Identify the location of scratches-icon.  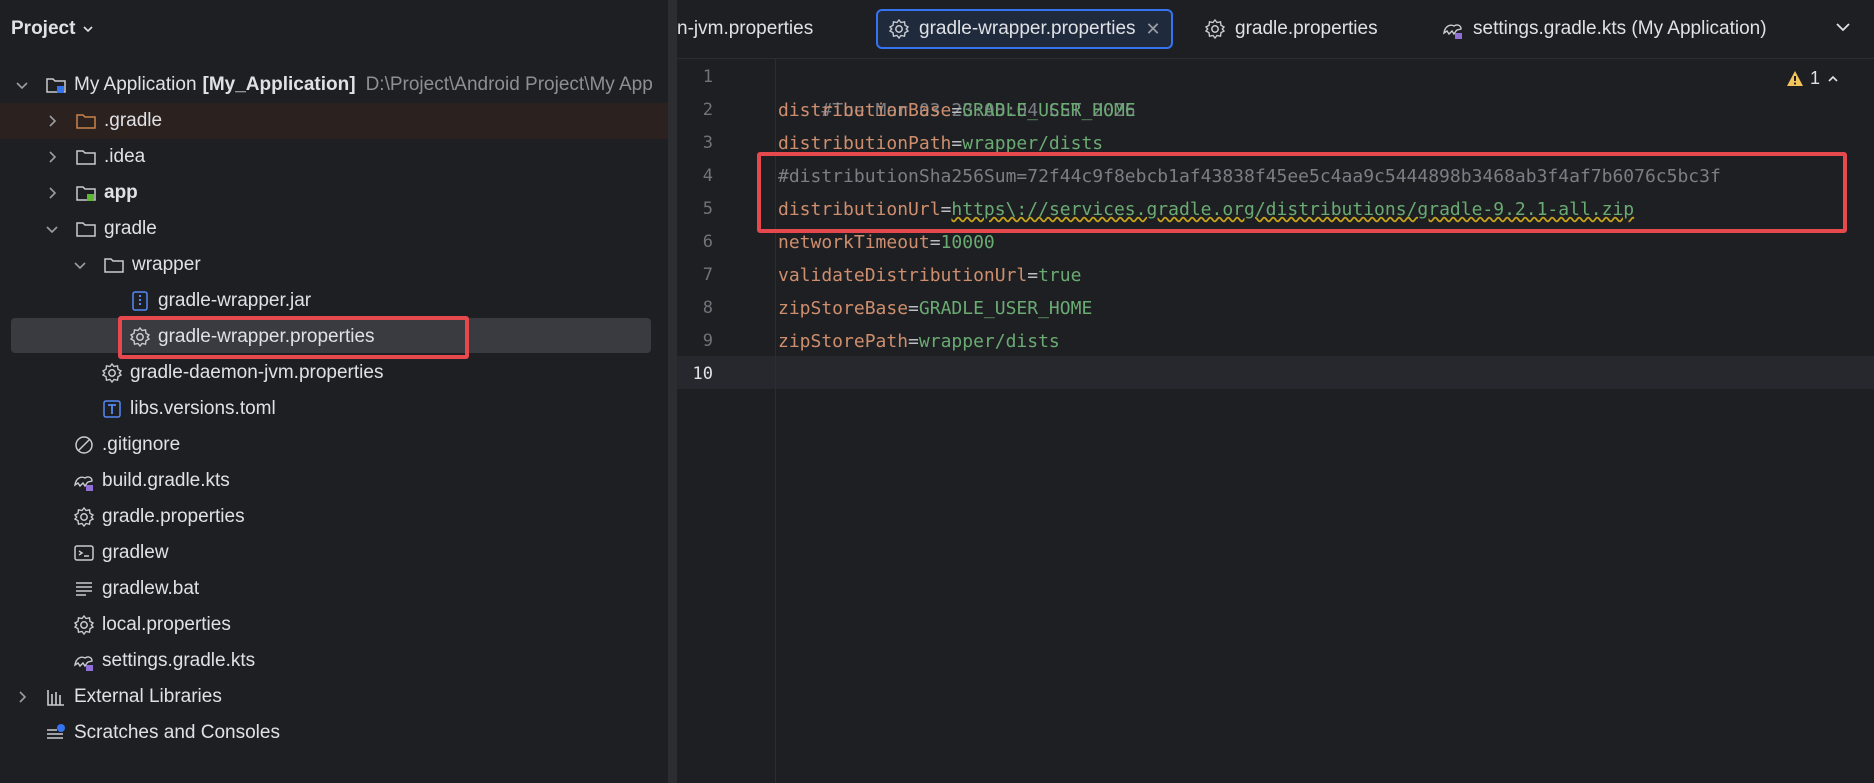
(56, 733).